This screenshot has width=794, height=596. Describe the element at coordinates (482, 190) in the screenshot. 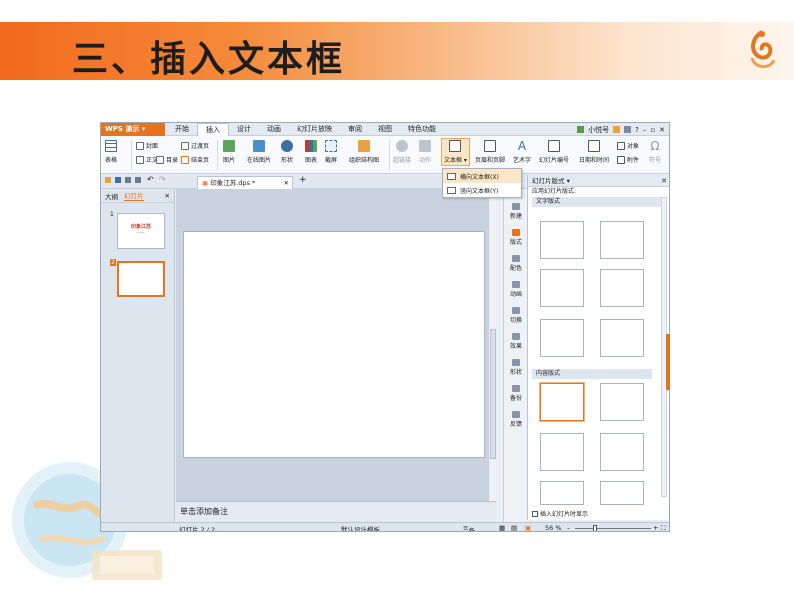

I see `menu-item-vertical-textbox: 竖向文本框(Y)` at that location.